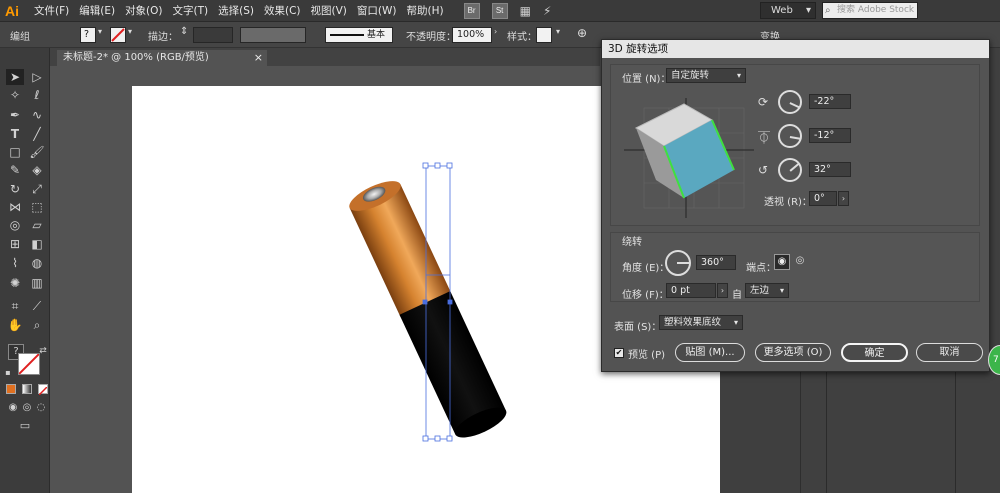 This screenshot has height=493, width=1000. I want to click on perspective-field: 0°, so click(823, 198).